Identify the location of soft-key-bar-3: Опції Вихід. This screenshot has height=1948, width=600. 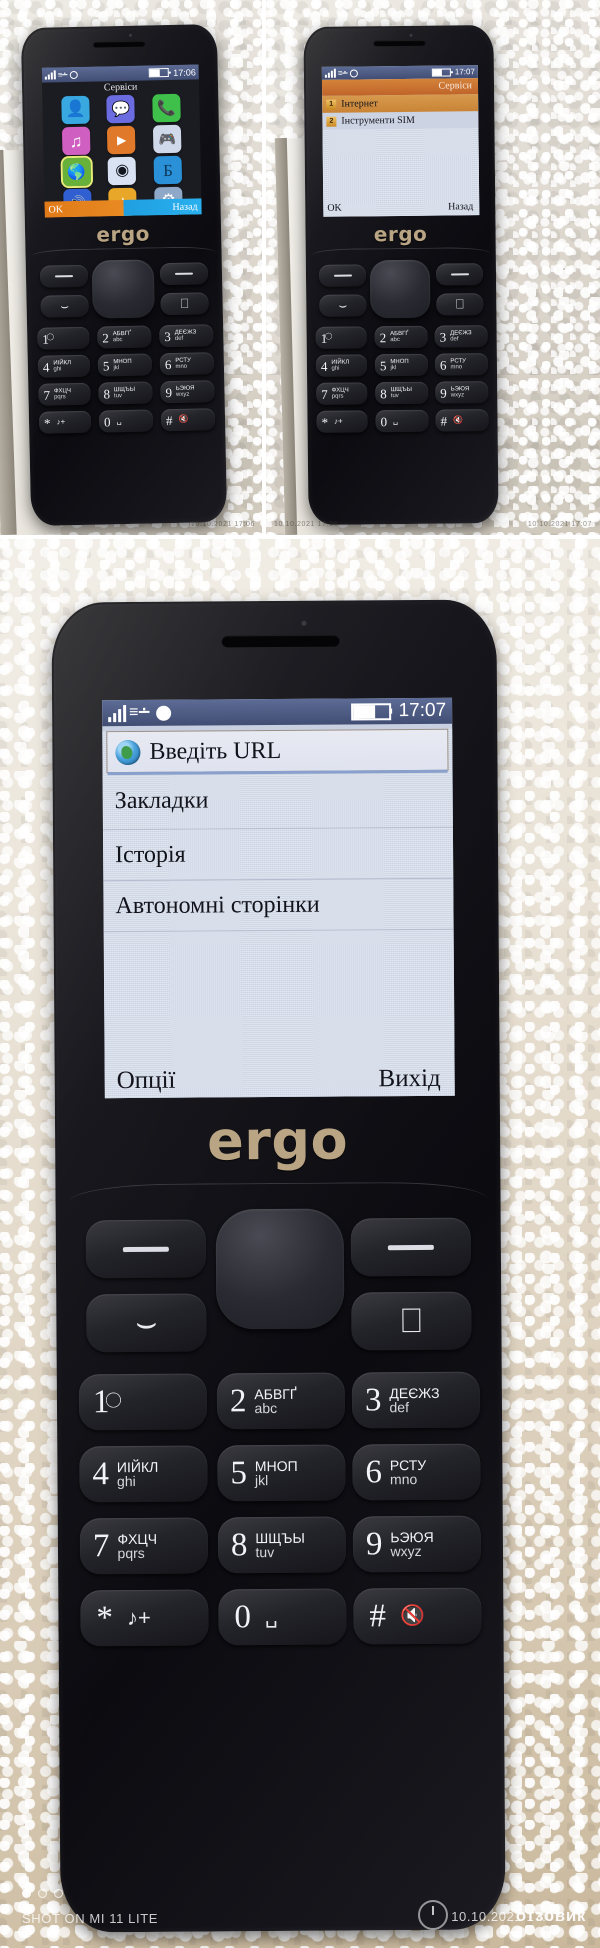
(280, 1077).